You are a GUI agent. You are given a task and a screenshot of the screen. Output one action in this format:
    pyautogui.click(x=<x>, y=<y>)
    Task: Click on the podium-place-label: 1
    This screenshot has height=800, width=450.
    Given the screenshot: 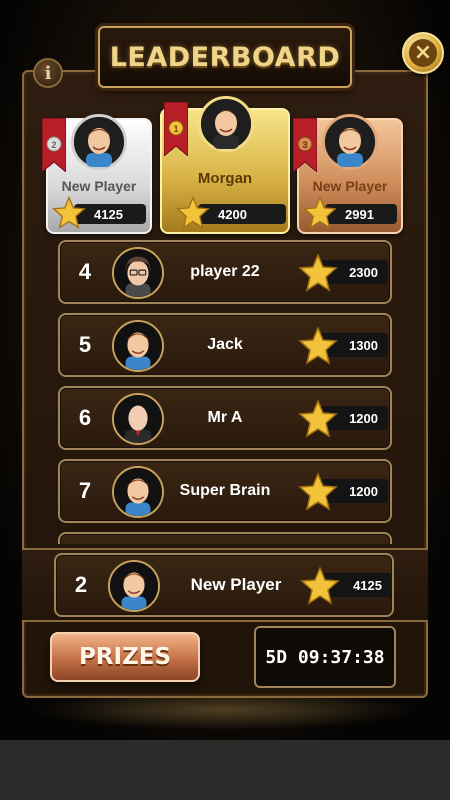 What is the action you would take?
    pyautogui.click(x=175, y=129)
    